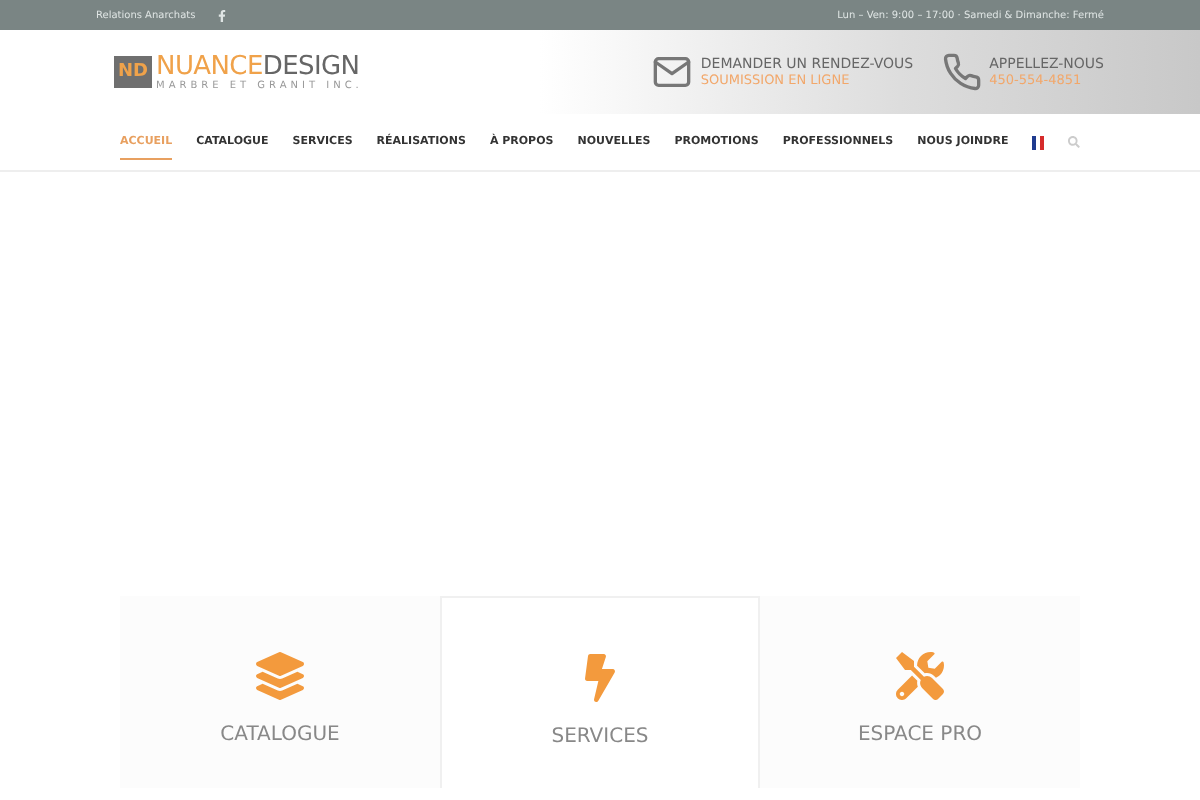 This screenshot has height=800, width=1200. I want to click on logo-mark: ND, so click(133, 72).